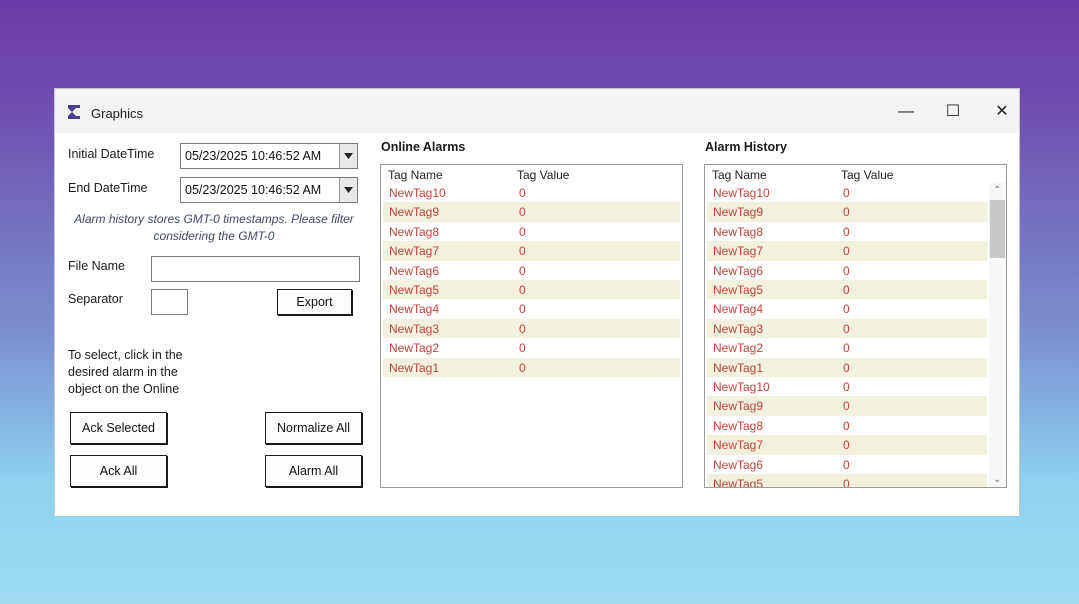  What do you see at coordinates (906, 112) in the screenshot?
I see `minimize-button: —` at bounding box center [906, 112].